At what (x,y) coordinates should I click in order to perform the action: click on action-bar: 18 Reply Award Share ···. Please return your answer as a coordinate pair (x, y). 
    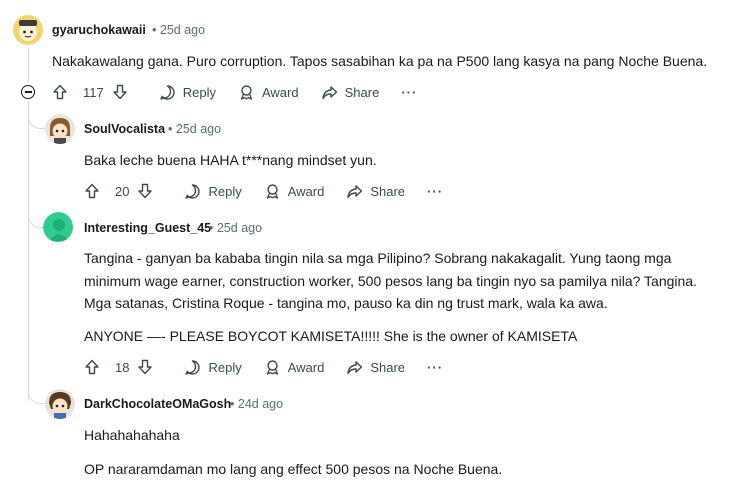
    Looking at the image, I should click on (274, 367).